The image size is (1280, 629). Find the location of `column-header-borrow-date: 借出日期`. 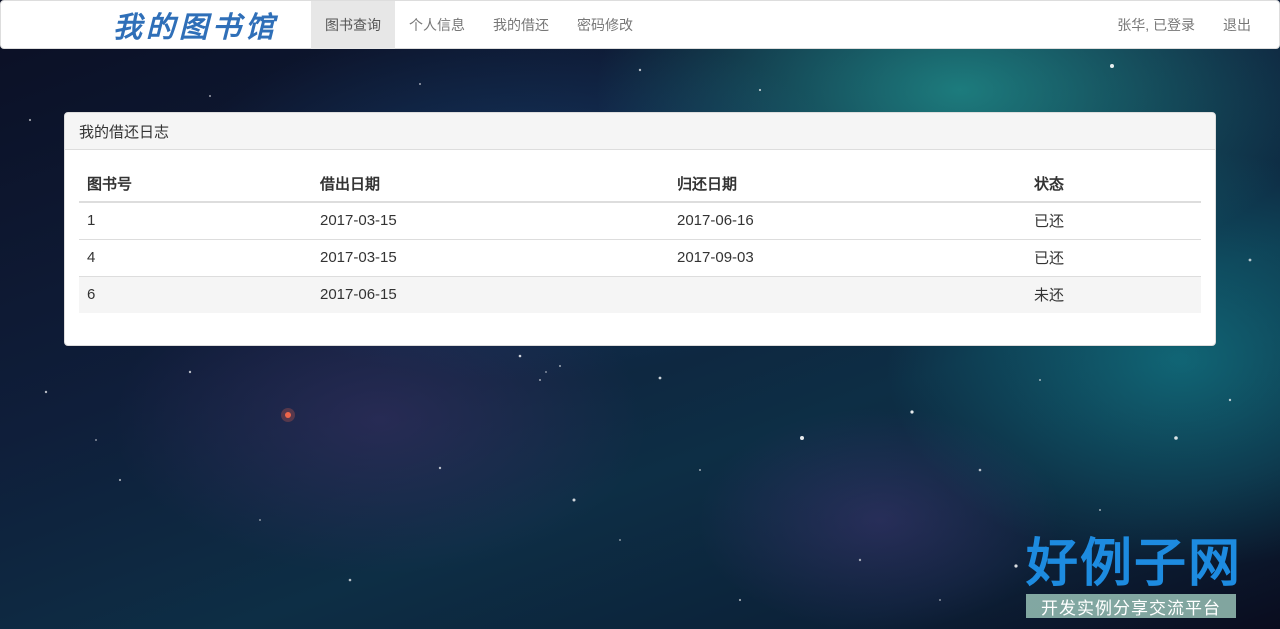

column-header-borrow-date: 借出日期 is located at coordinates (490, 184).